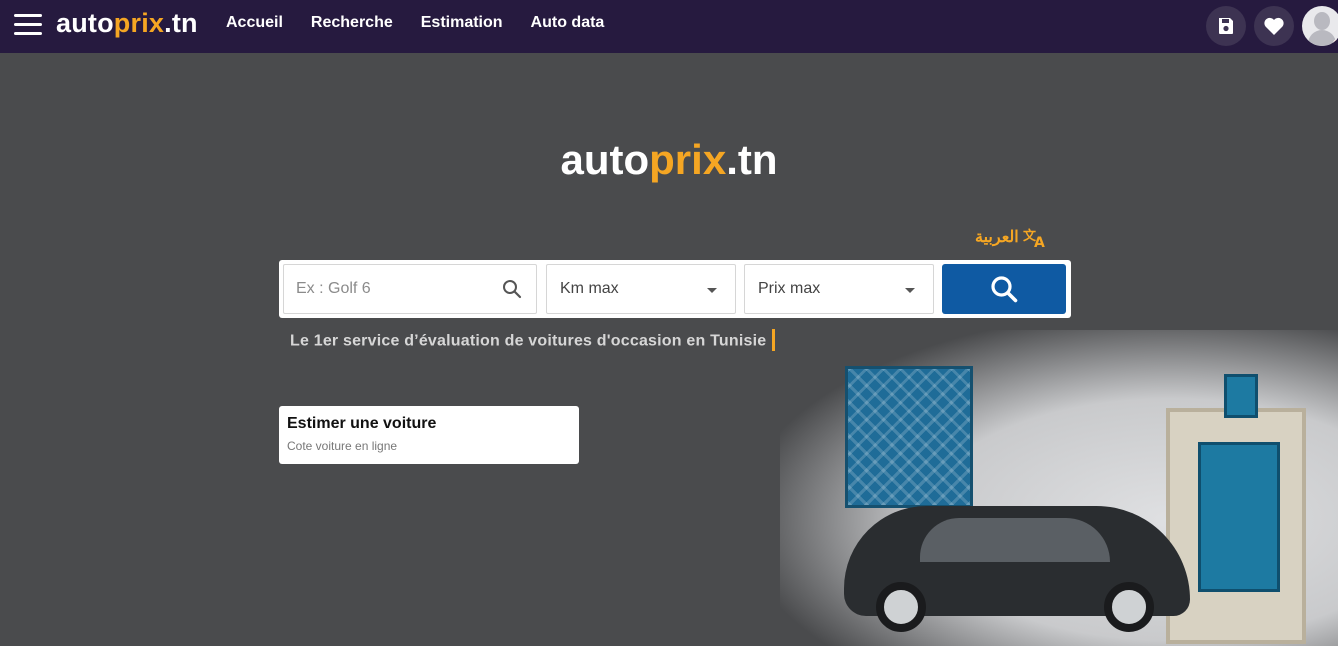 This screenshot has height=646, width=1338. Describe the element at coordinates (1239, 517) in the screenshot. I see `blue-door-illustration` at that location.